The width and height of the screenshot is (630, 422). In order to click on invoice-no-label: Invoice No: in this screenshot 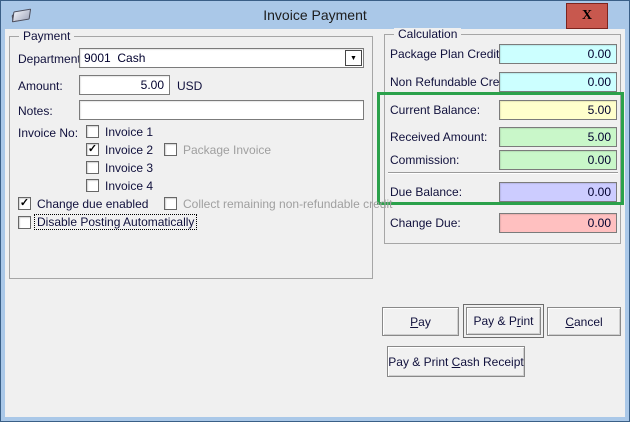, I will do `click(48, 133)`.